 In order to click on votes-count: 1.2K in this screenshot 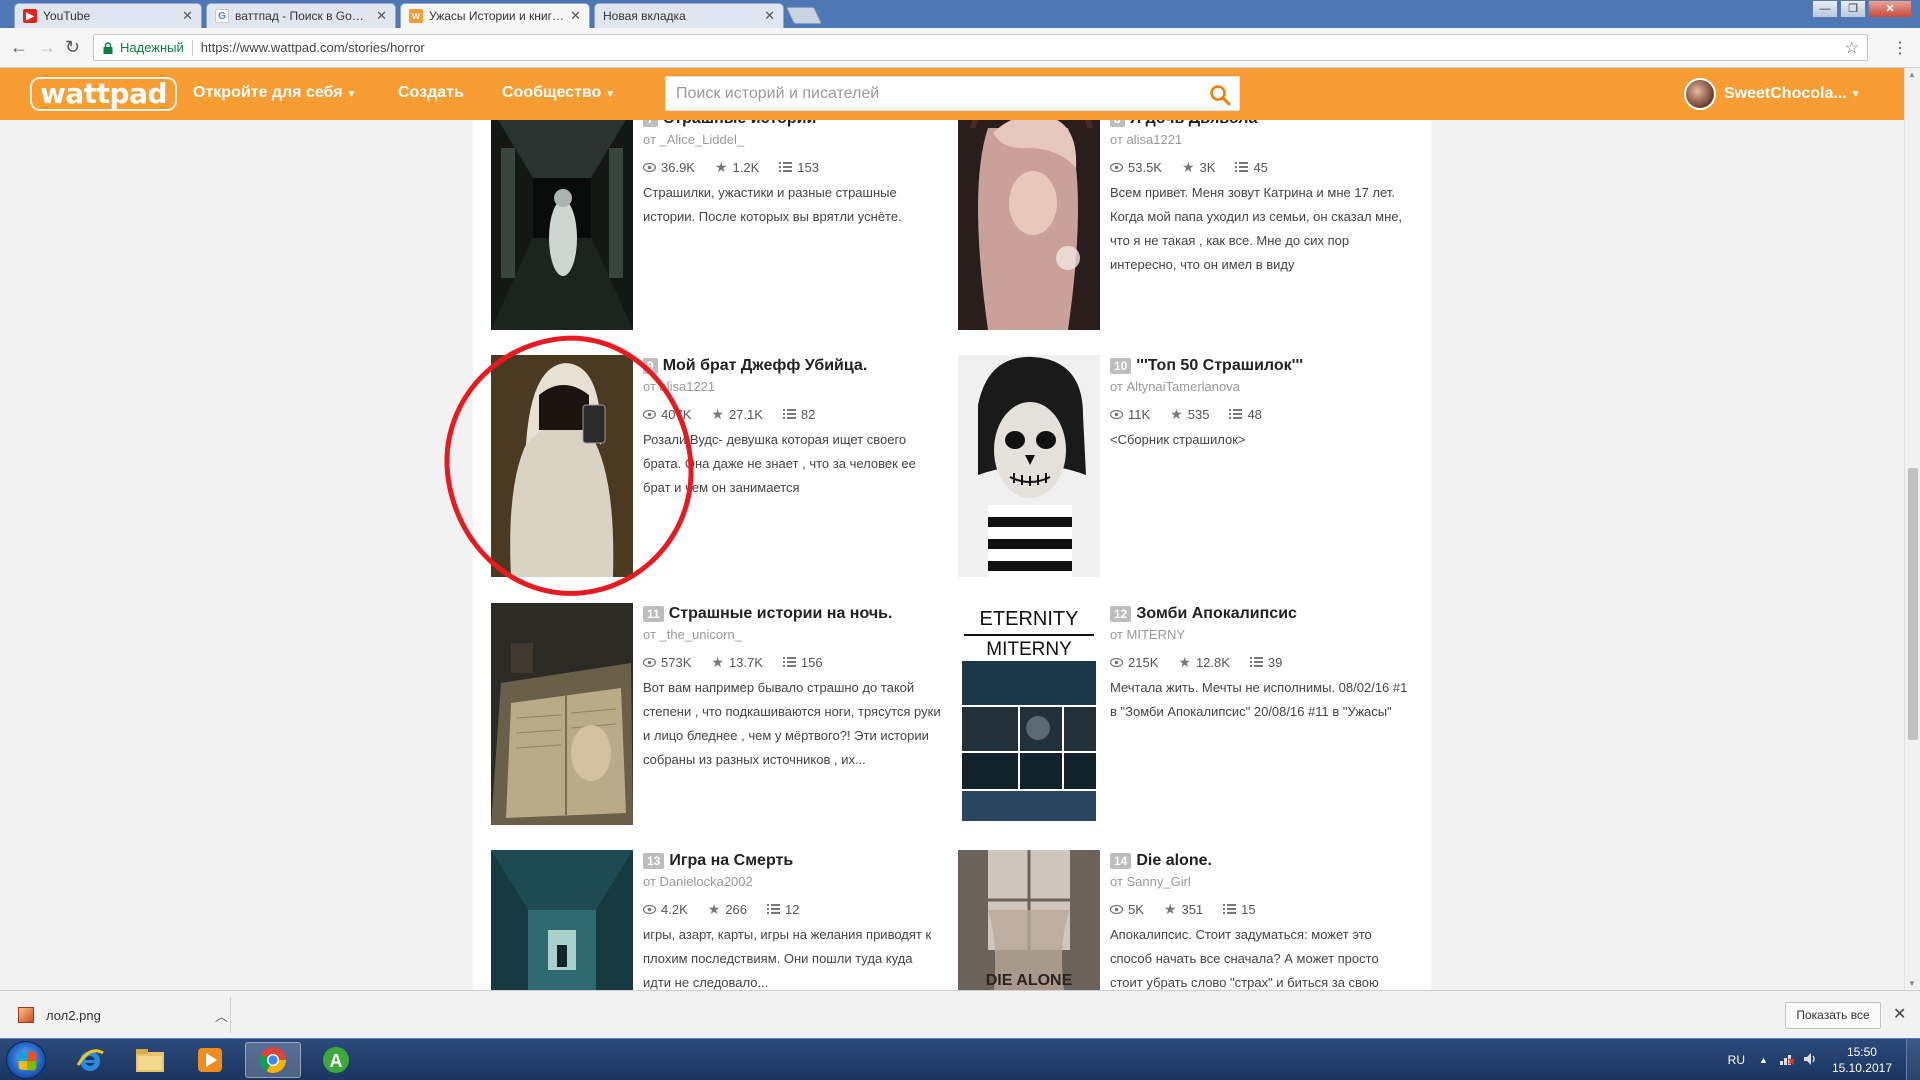, I will do `click(746, 167)`.